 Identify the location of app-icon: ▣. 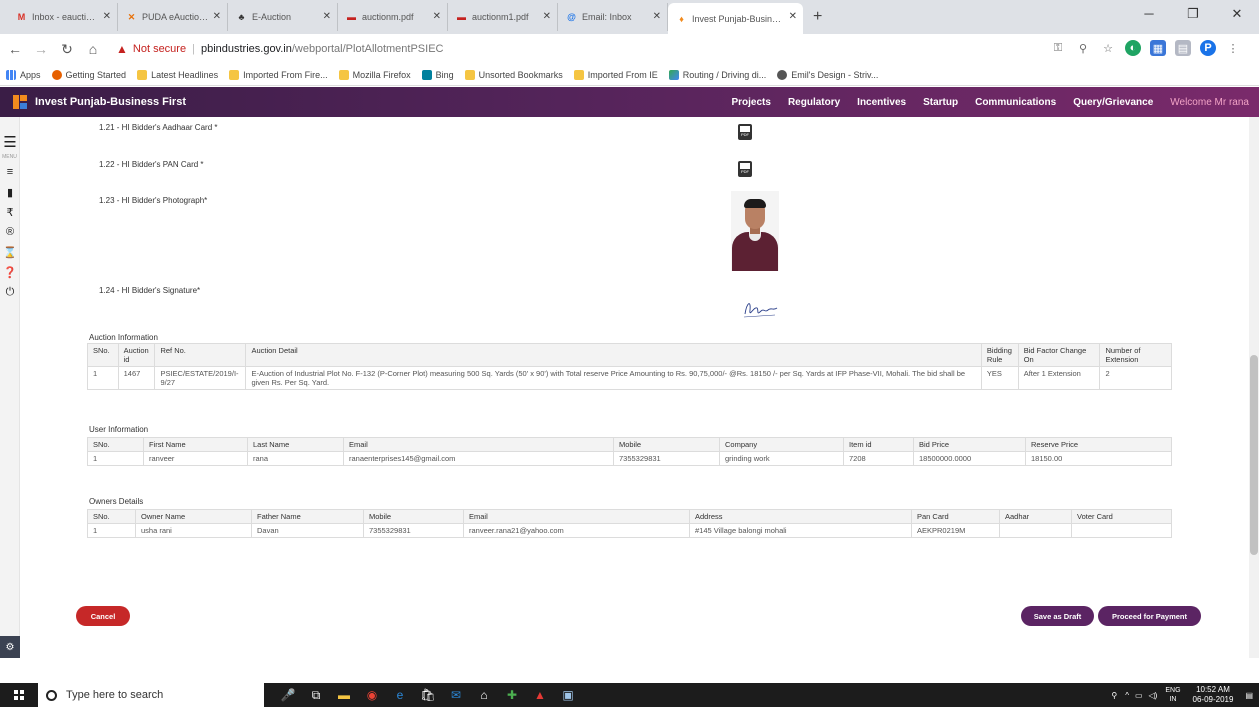
(568, 695).